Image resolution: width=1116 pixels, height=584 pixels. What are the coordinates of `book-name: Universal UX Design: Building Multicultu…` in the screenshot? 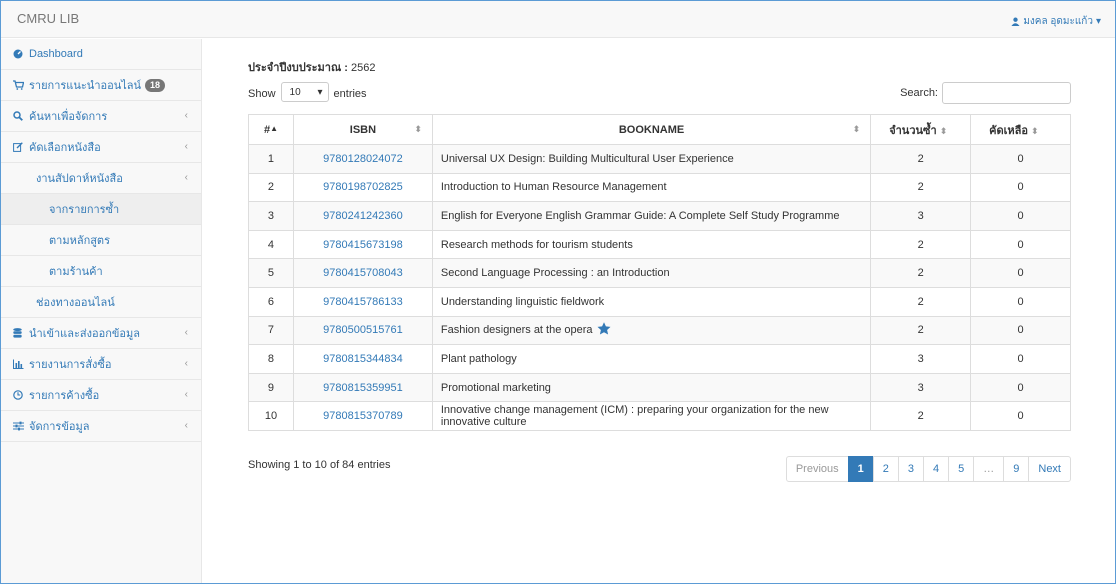 It's located at (651, 159).